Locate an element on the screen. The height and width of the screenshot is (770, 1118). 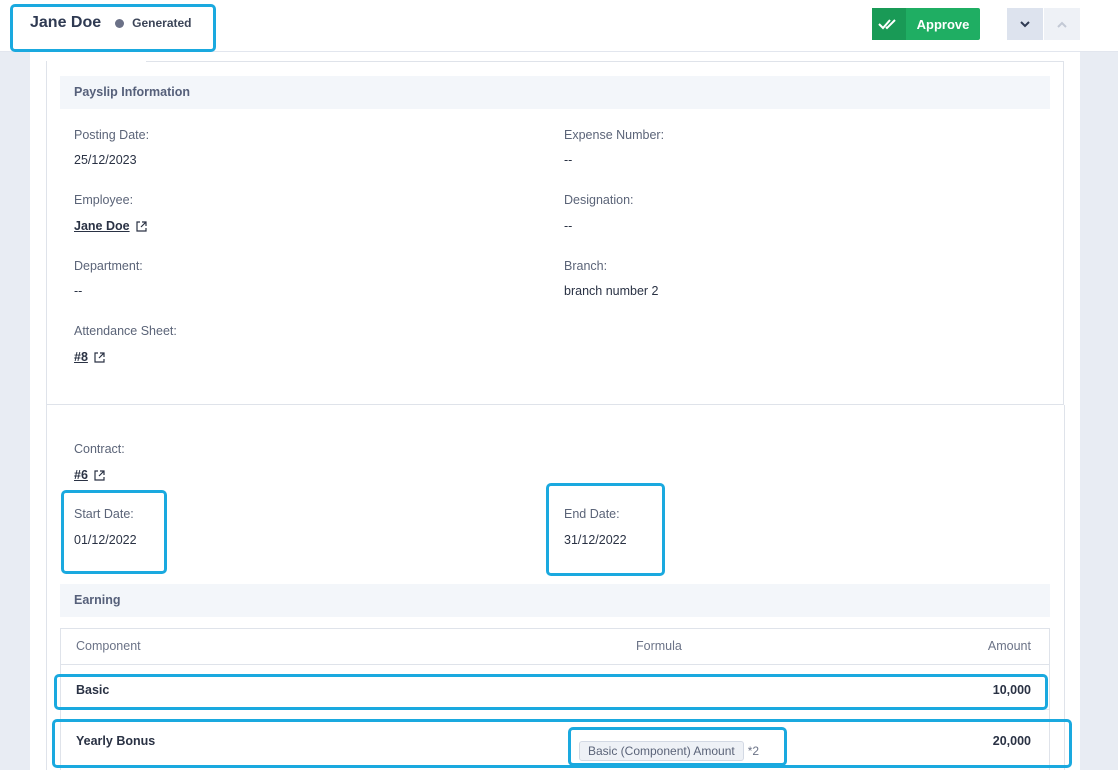
top-bar: Jane Doe Generated Approve is located at coordinates (559, 26).